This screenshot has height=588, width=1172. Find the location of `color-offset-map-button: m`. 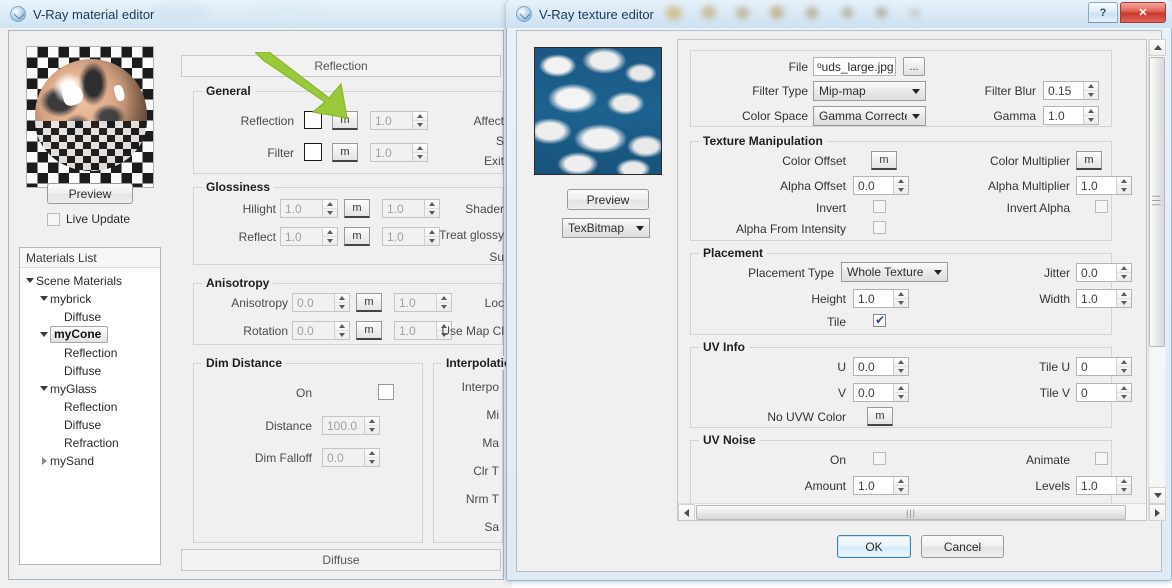

color-offset-map-button: m is located at coordinates (884, 160).